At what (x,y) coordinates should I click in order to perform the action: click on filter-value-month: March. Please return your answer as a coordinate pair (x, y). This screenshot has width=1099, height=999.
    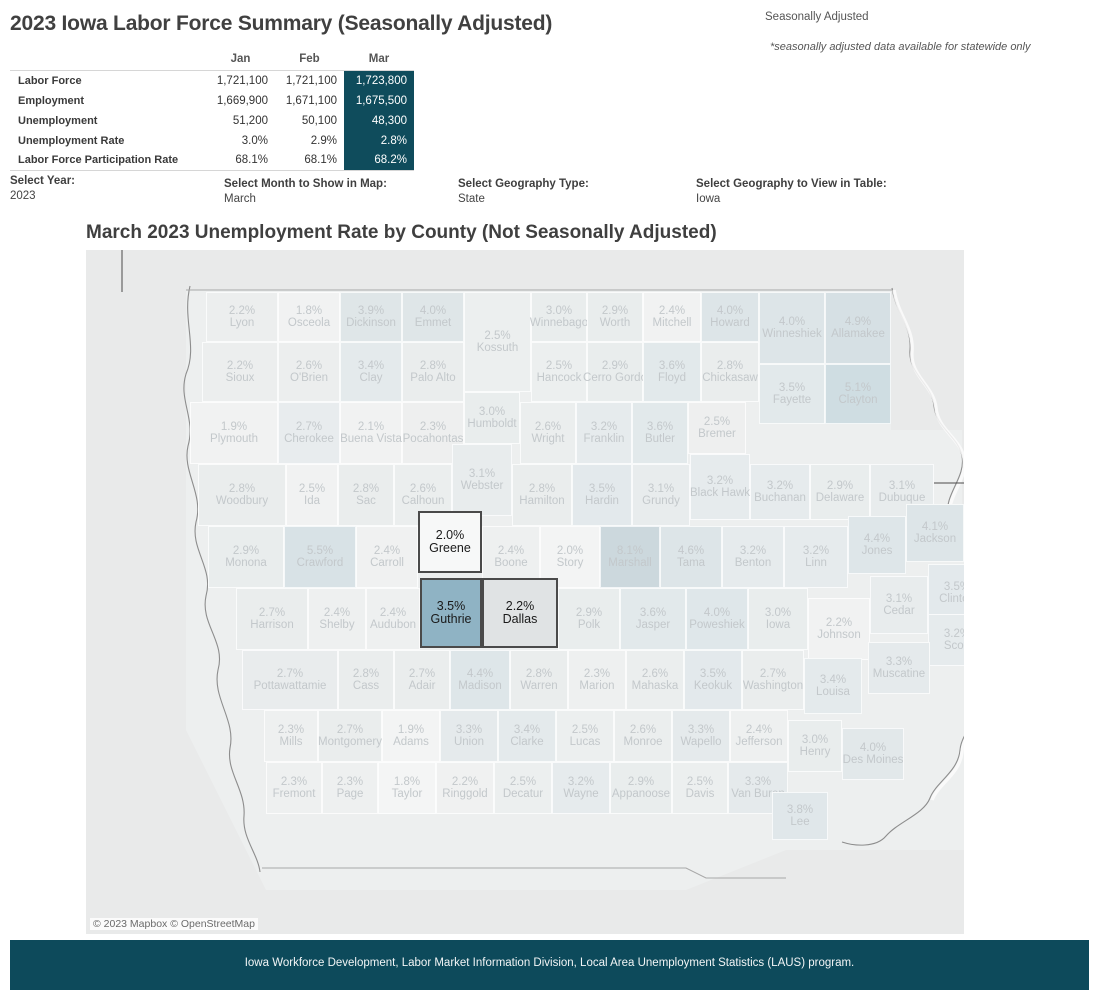
    Looking at the image, I should click on (305, 199).